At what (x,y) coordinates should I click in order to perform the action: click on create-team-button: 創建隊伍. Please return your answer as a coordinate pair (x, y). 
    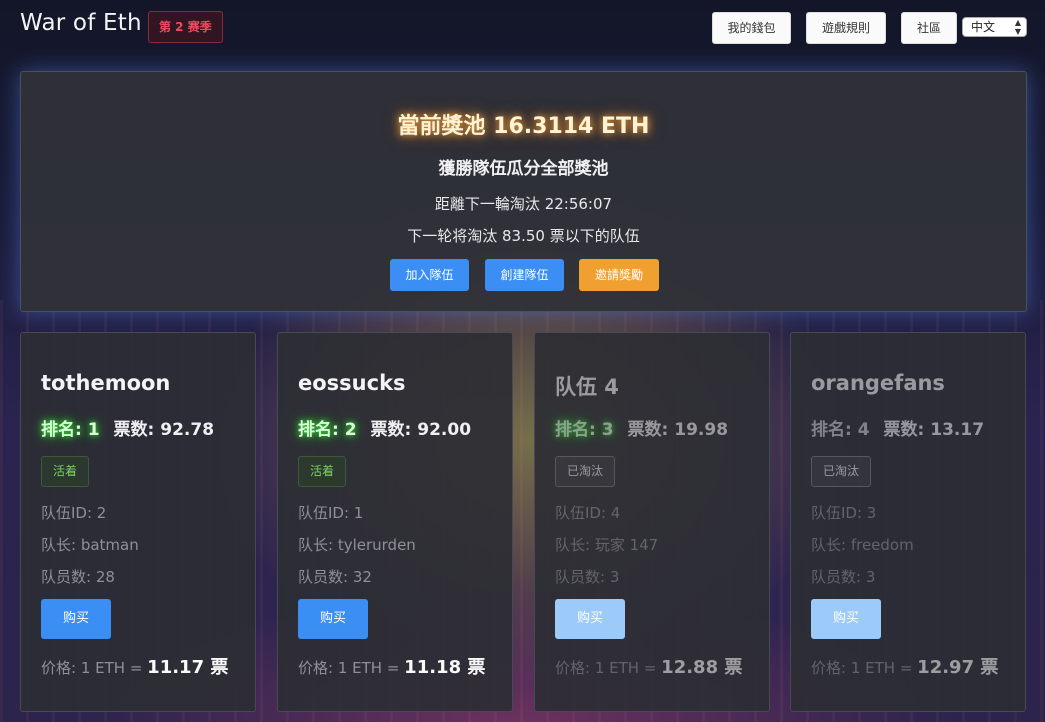
    Looking at the image, I should click on (524, 275).